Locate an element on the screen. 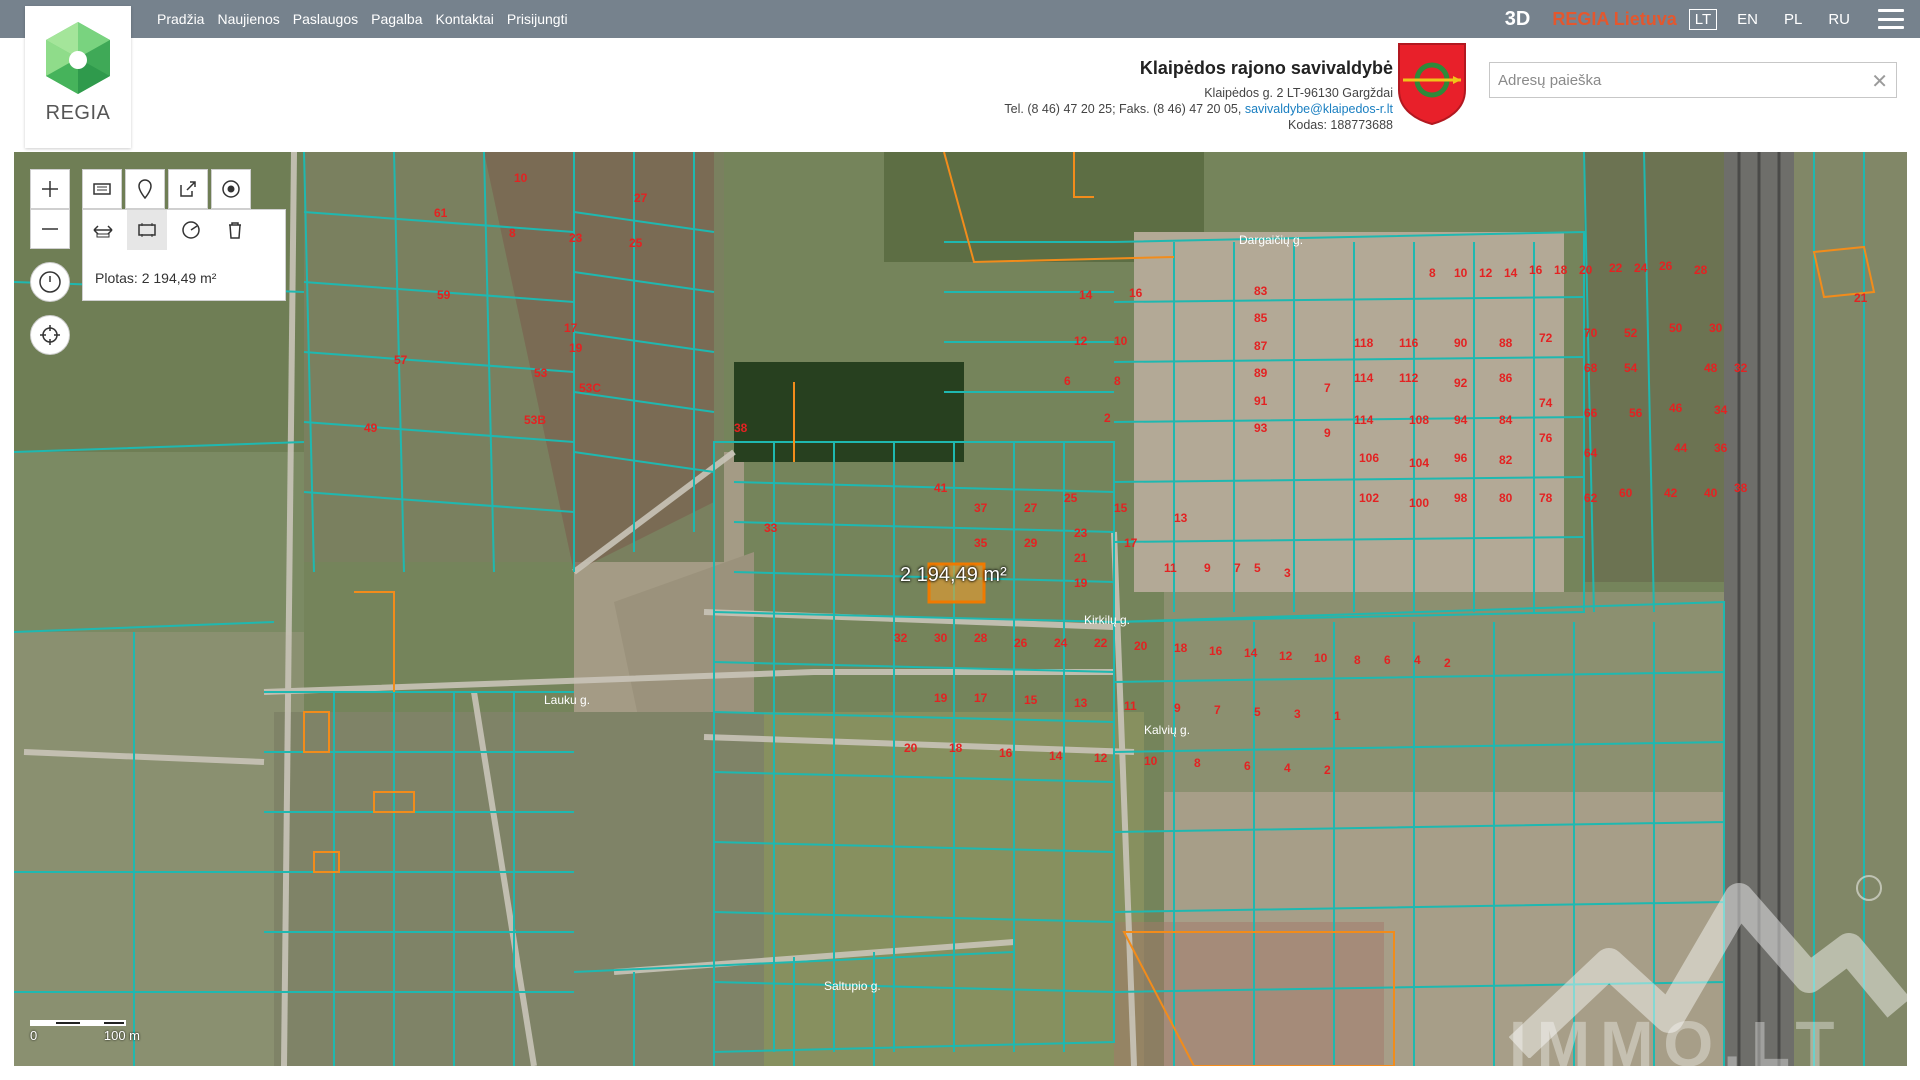 The width and height of the screenshot is (1920, 1080). nav-paslaugos: Paslaugos is located at coordinates (325, 19).